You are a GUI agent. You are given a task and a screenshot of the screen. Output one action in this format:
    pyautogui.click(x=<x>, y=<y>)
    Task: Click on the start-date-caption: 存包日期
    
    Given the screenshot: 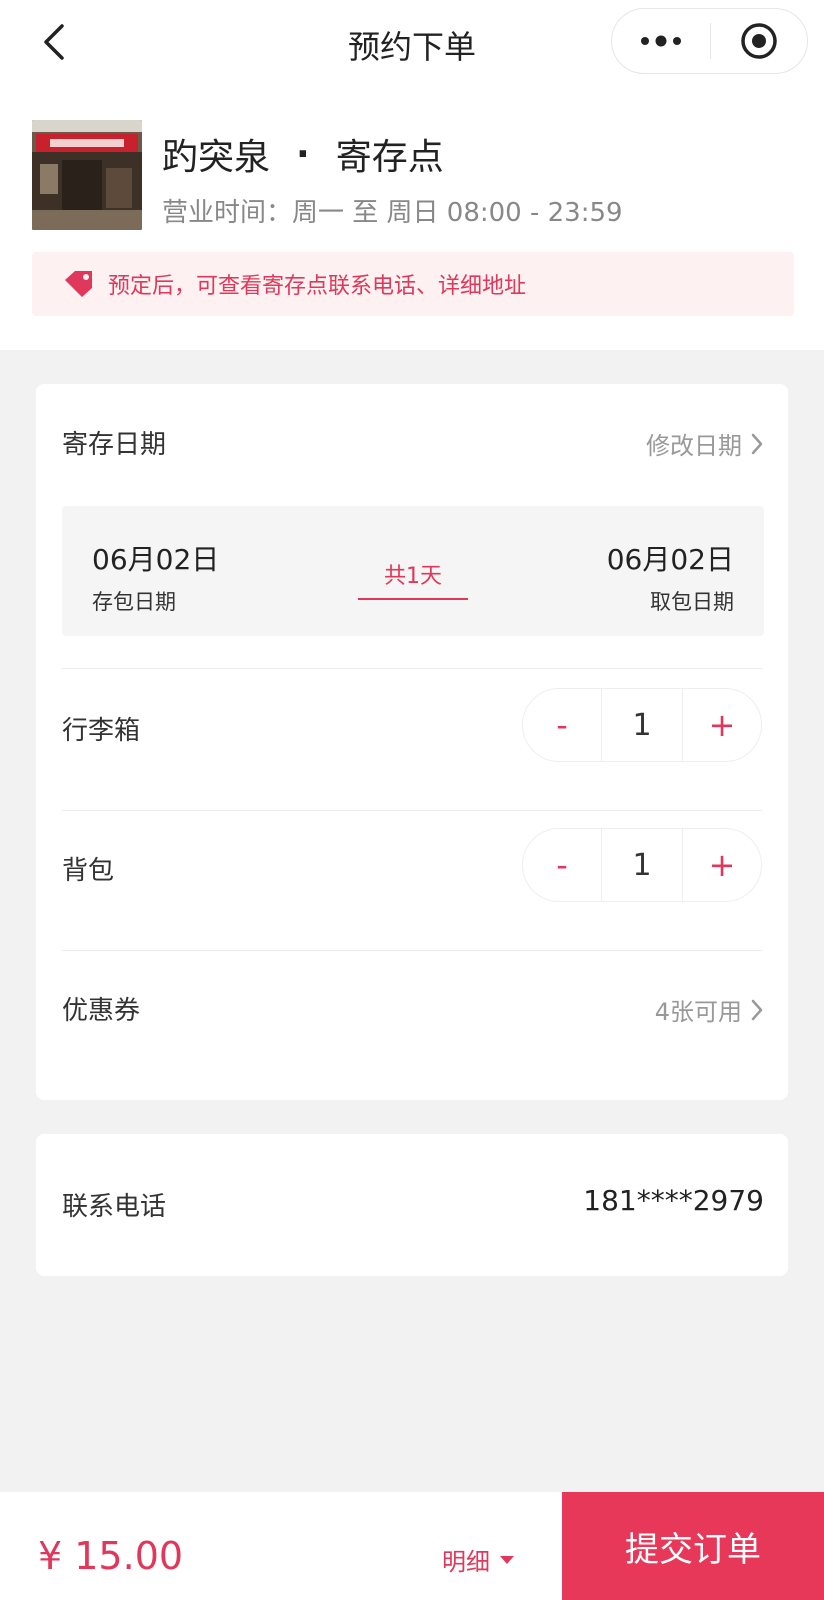 What is the action you would take?
    pyautogui.click(x=134, y=602)
    